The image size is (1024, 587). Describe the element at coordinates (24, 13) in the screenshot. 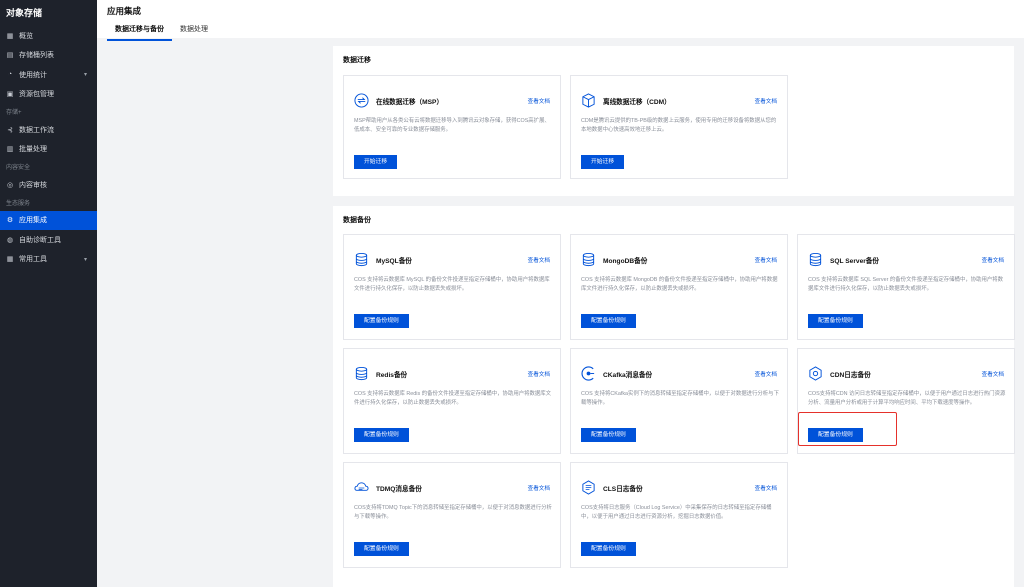

I see `sidebar-title: 对象存储` at that location.